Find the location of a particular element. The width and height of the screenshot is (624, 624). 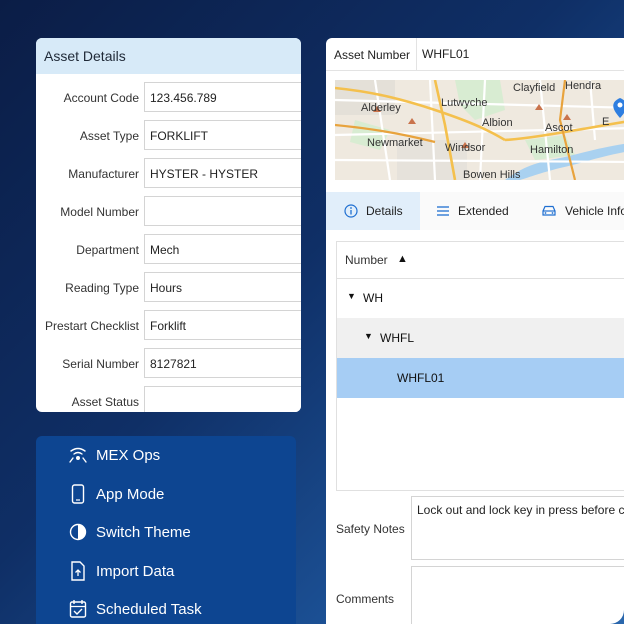

menu-item-import-data: Import Data is located at coordinates (121, 571).